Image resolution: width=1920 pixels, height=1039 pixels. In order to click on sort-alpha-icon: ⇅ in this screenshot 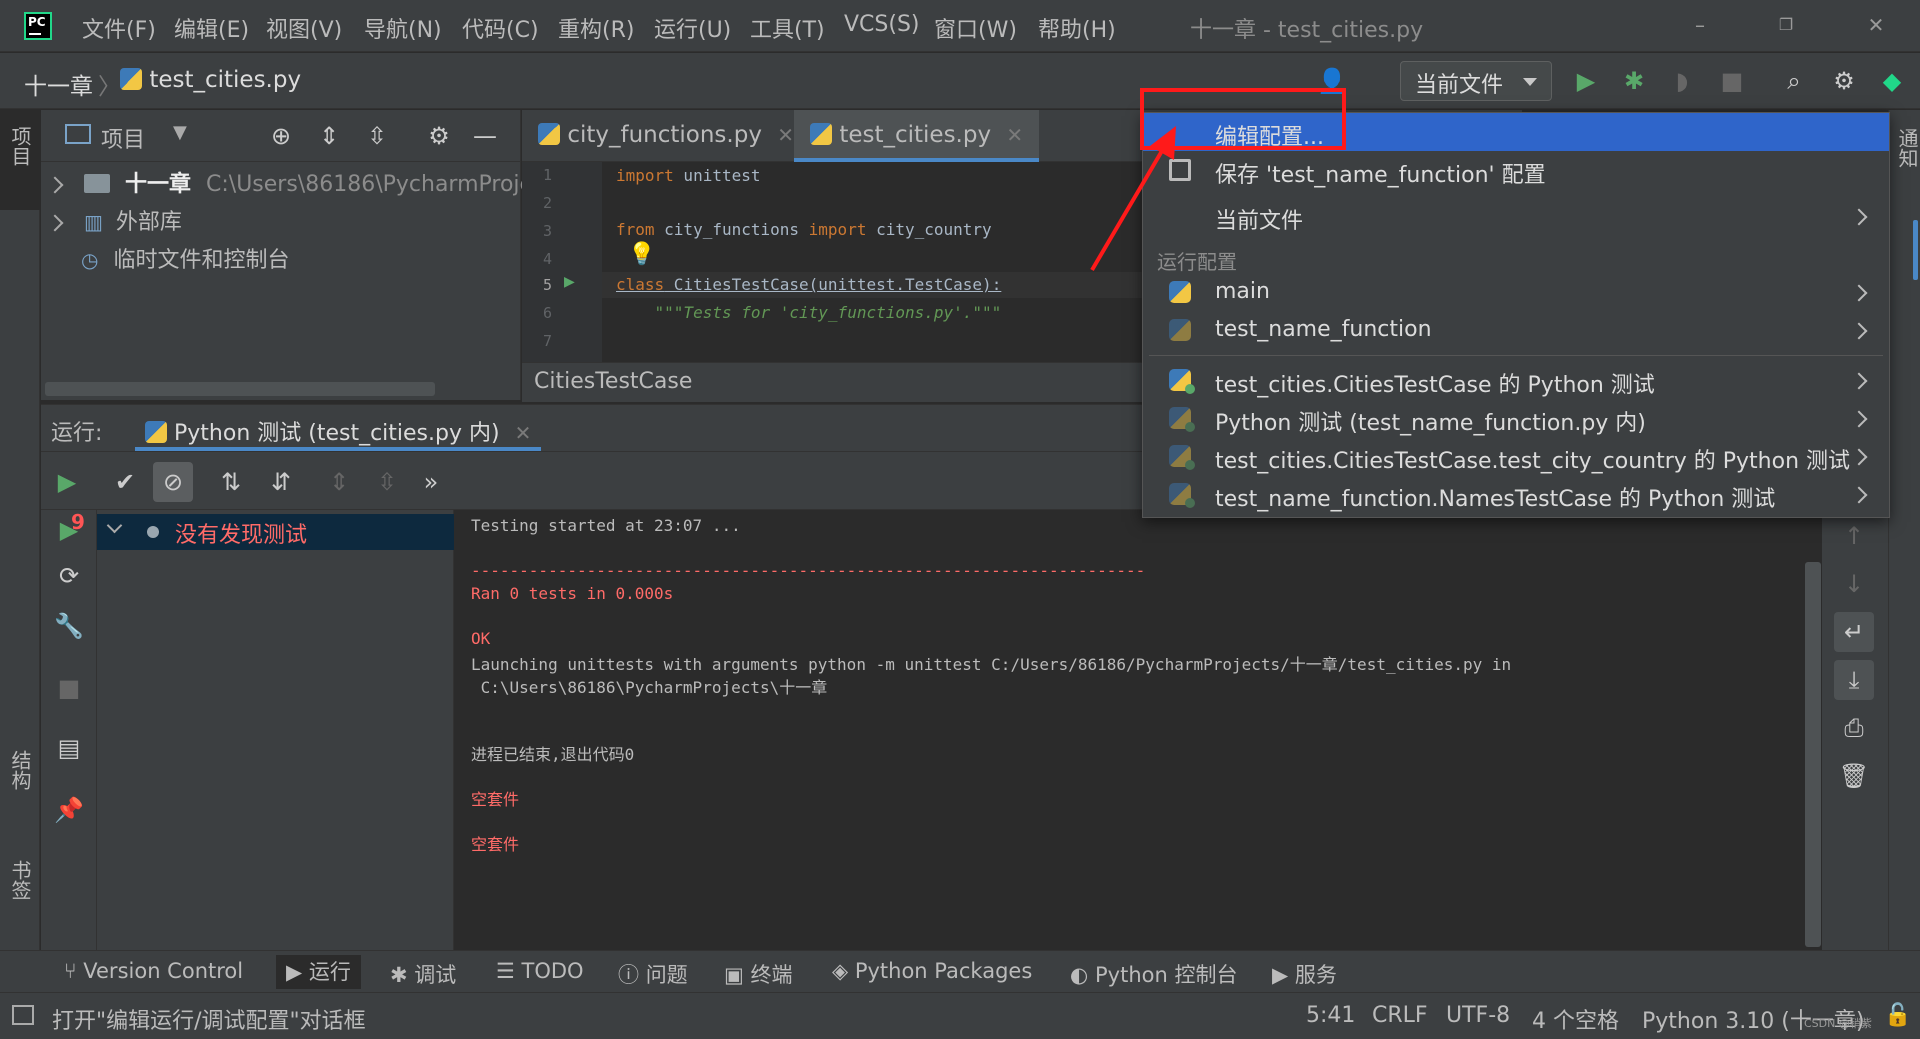, I will do `click(231, 482)`.